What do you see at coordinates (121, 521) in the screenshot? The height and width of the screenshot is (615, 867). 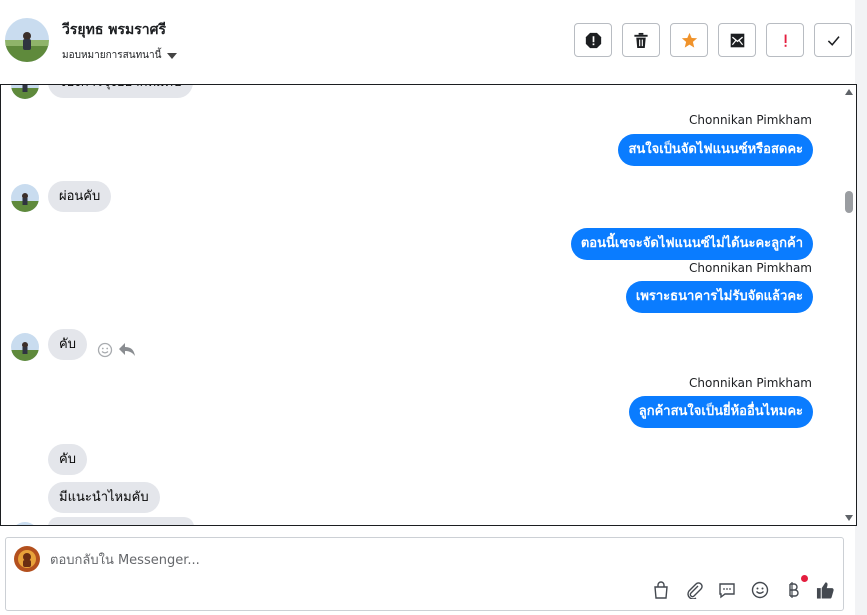 I see `customer-message-partial` at bounding box center [121, 521].